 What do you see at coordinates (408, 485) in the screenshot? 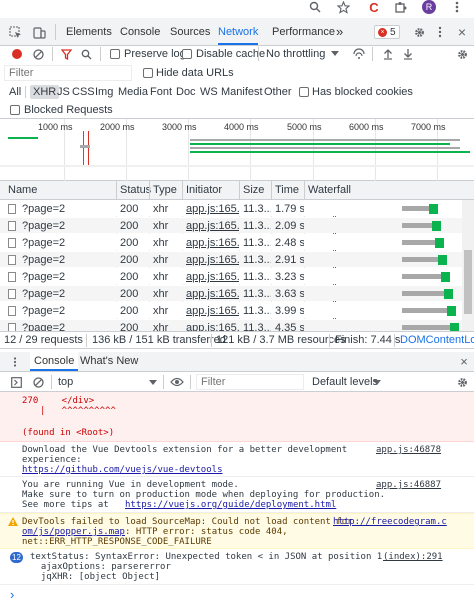
I see `source-link: app.js:46887` at bounding box center [408, 485].